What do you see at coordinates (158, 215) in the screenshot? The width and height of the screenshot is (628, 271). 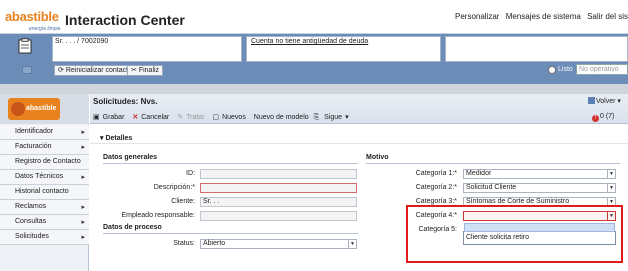 I see `employee-label: Empleado responsable:` at bounding box center [158, 215].